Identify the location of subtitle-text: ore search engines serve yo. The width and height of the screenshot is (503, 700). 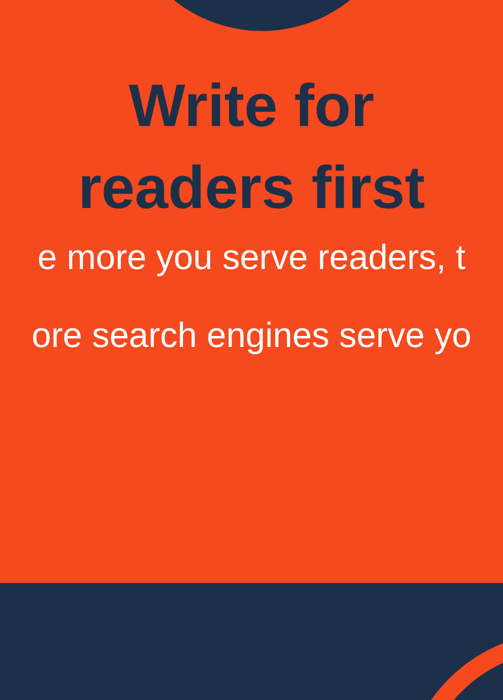
(252, 336).